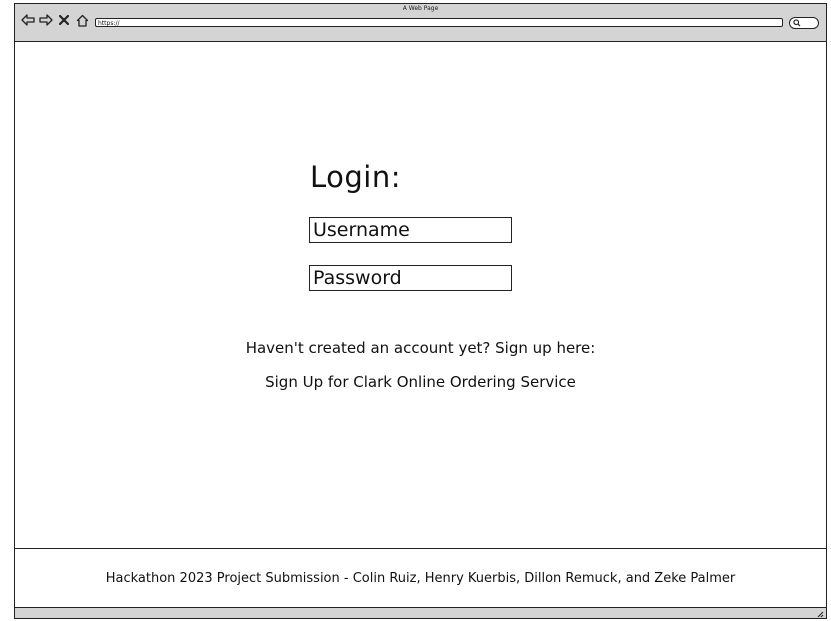  Describe the element at coordinates (420, 8) in the screenshot. I see `window-title: A Web Page` at that location.